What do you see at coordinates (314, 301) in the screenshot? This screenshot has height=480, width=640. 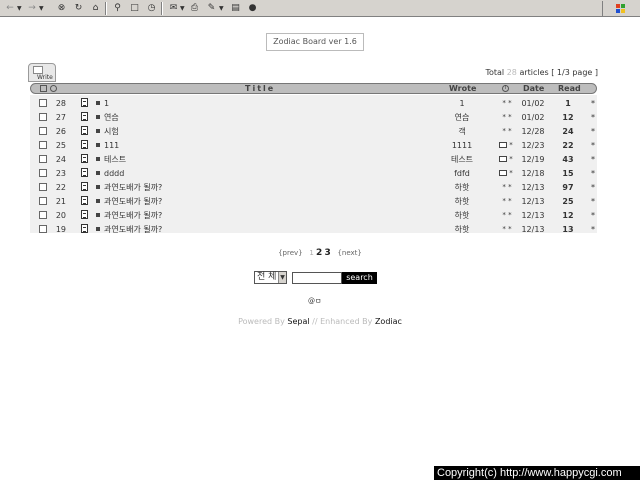 I see `small-link-icon: @ㅁ` at bounding box center [314, 301].